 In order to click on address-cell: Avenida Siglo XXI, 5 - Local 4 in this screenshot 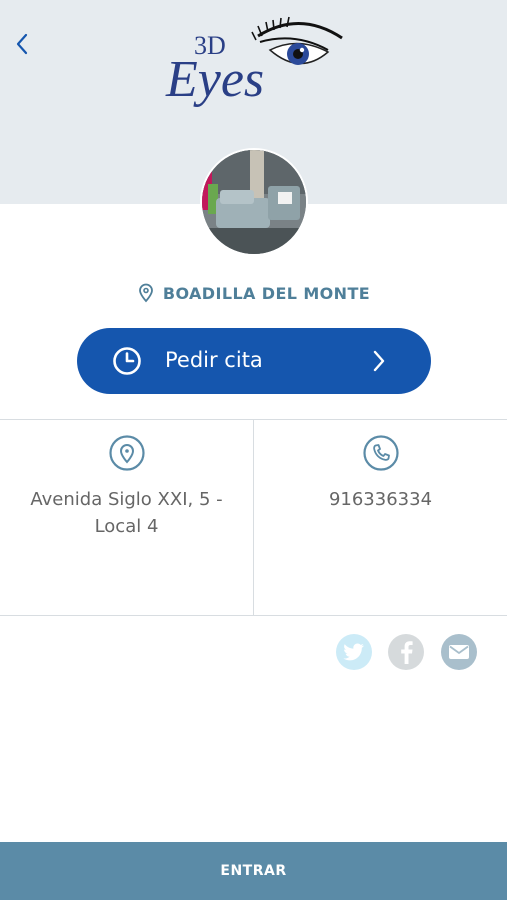, I will do `click(127, 518)`.